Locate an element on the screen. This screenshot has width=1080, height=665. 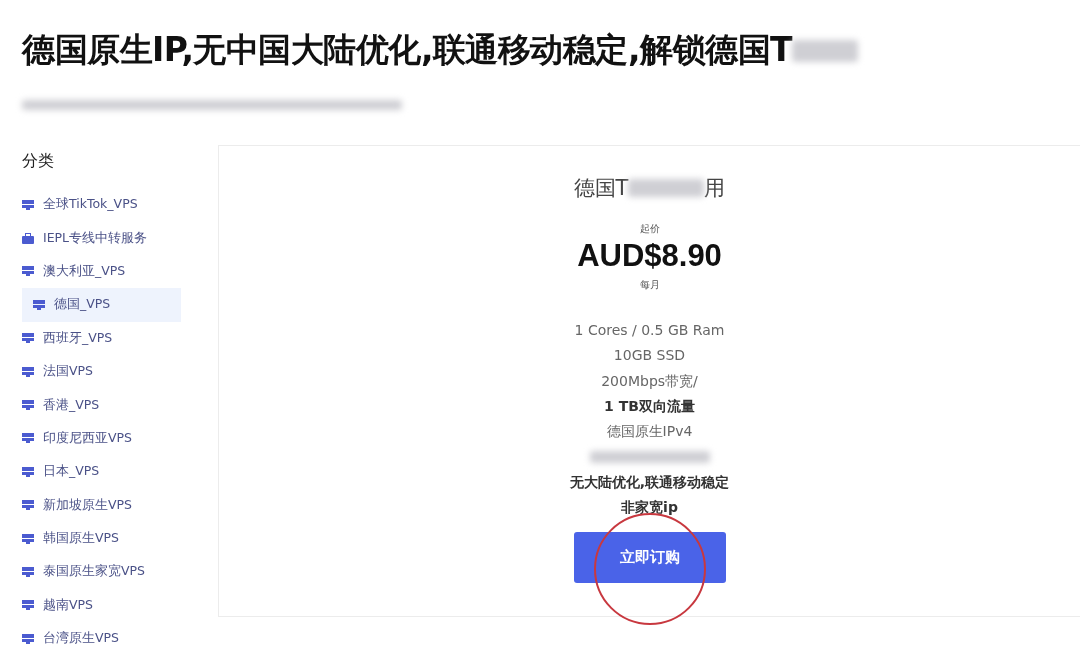
category-label: IEPL专线中转服务 is located at coordinates (95, 238).